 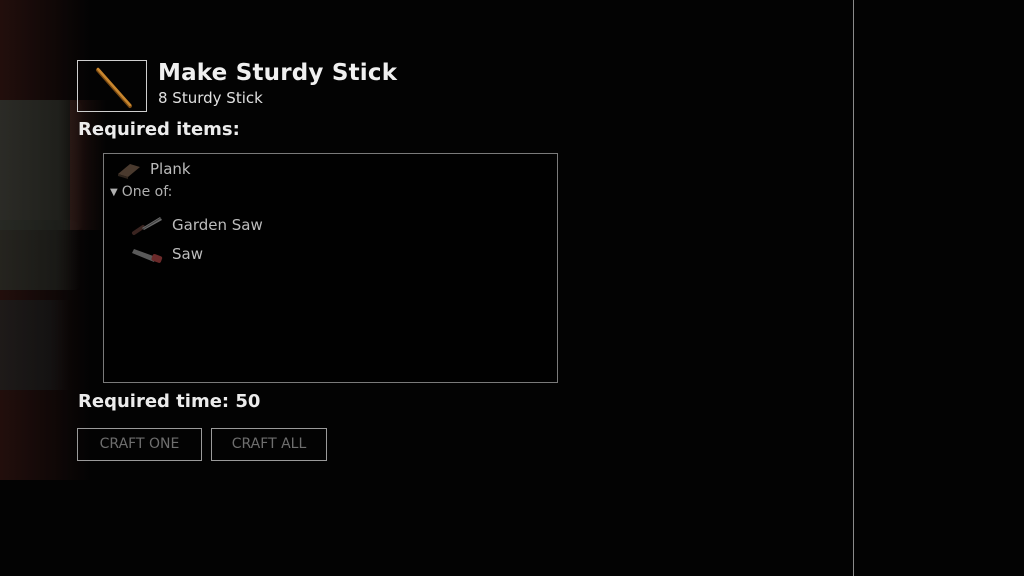 What do you see at coordinates (269, 444) in the screenshot?
I see `craft-all-button: CRAFT ALL` at bounding box center [269, 444].